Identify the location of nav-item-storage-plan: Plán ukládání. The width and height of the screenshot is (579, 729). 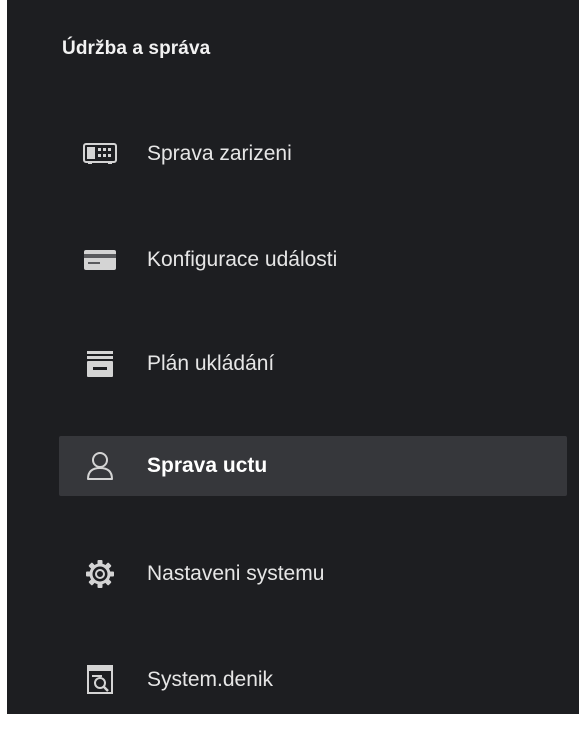
(313, 364).